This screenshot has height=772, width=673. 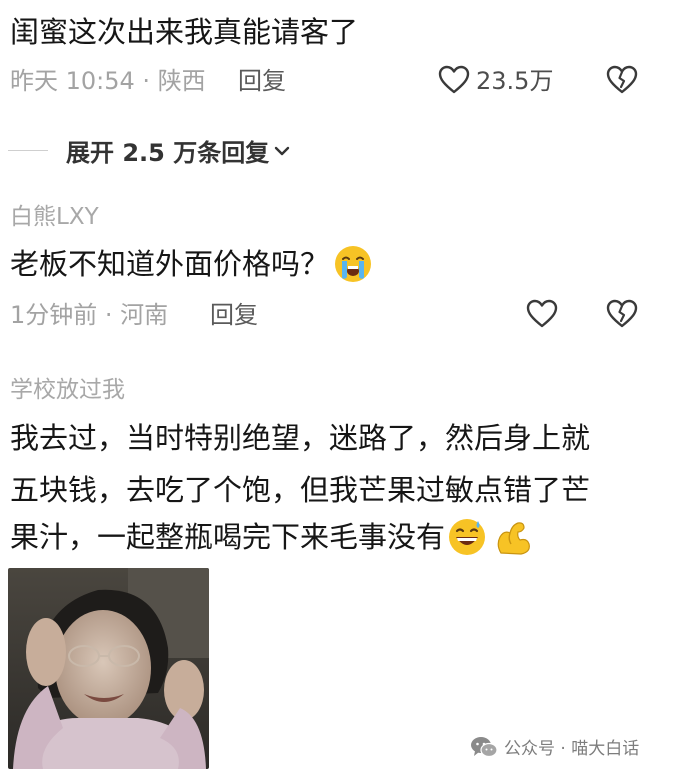 I want to click on chevron-down-icon, so click(x=282, y=150).